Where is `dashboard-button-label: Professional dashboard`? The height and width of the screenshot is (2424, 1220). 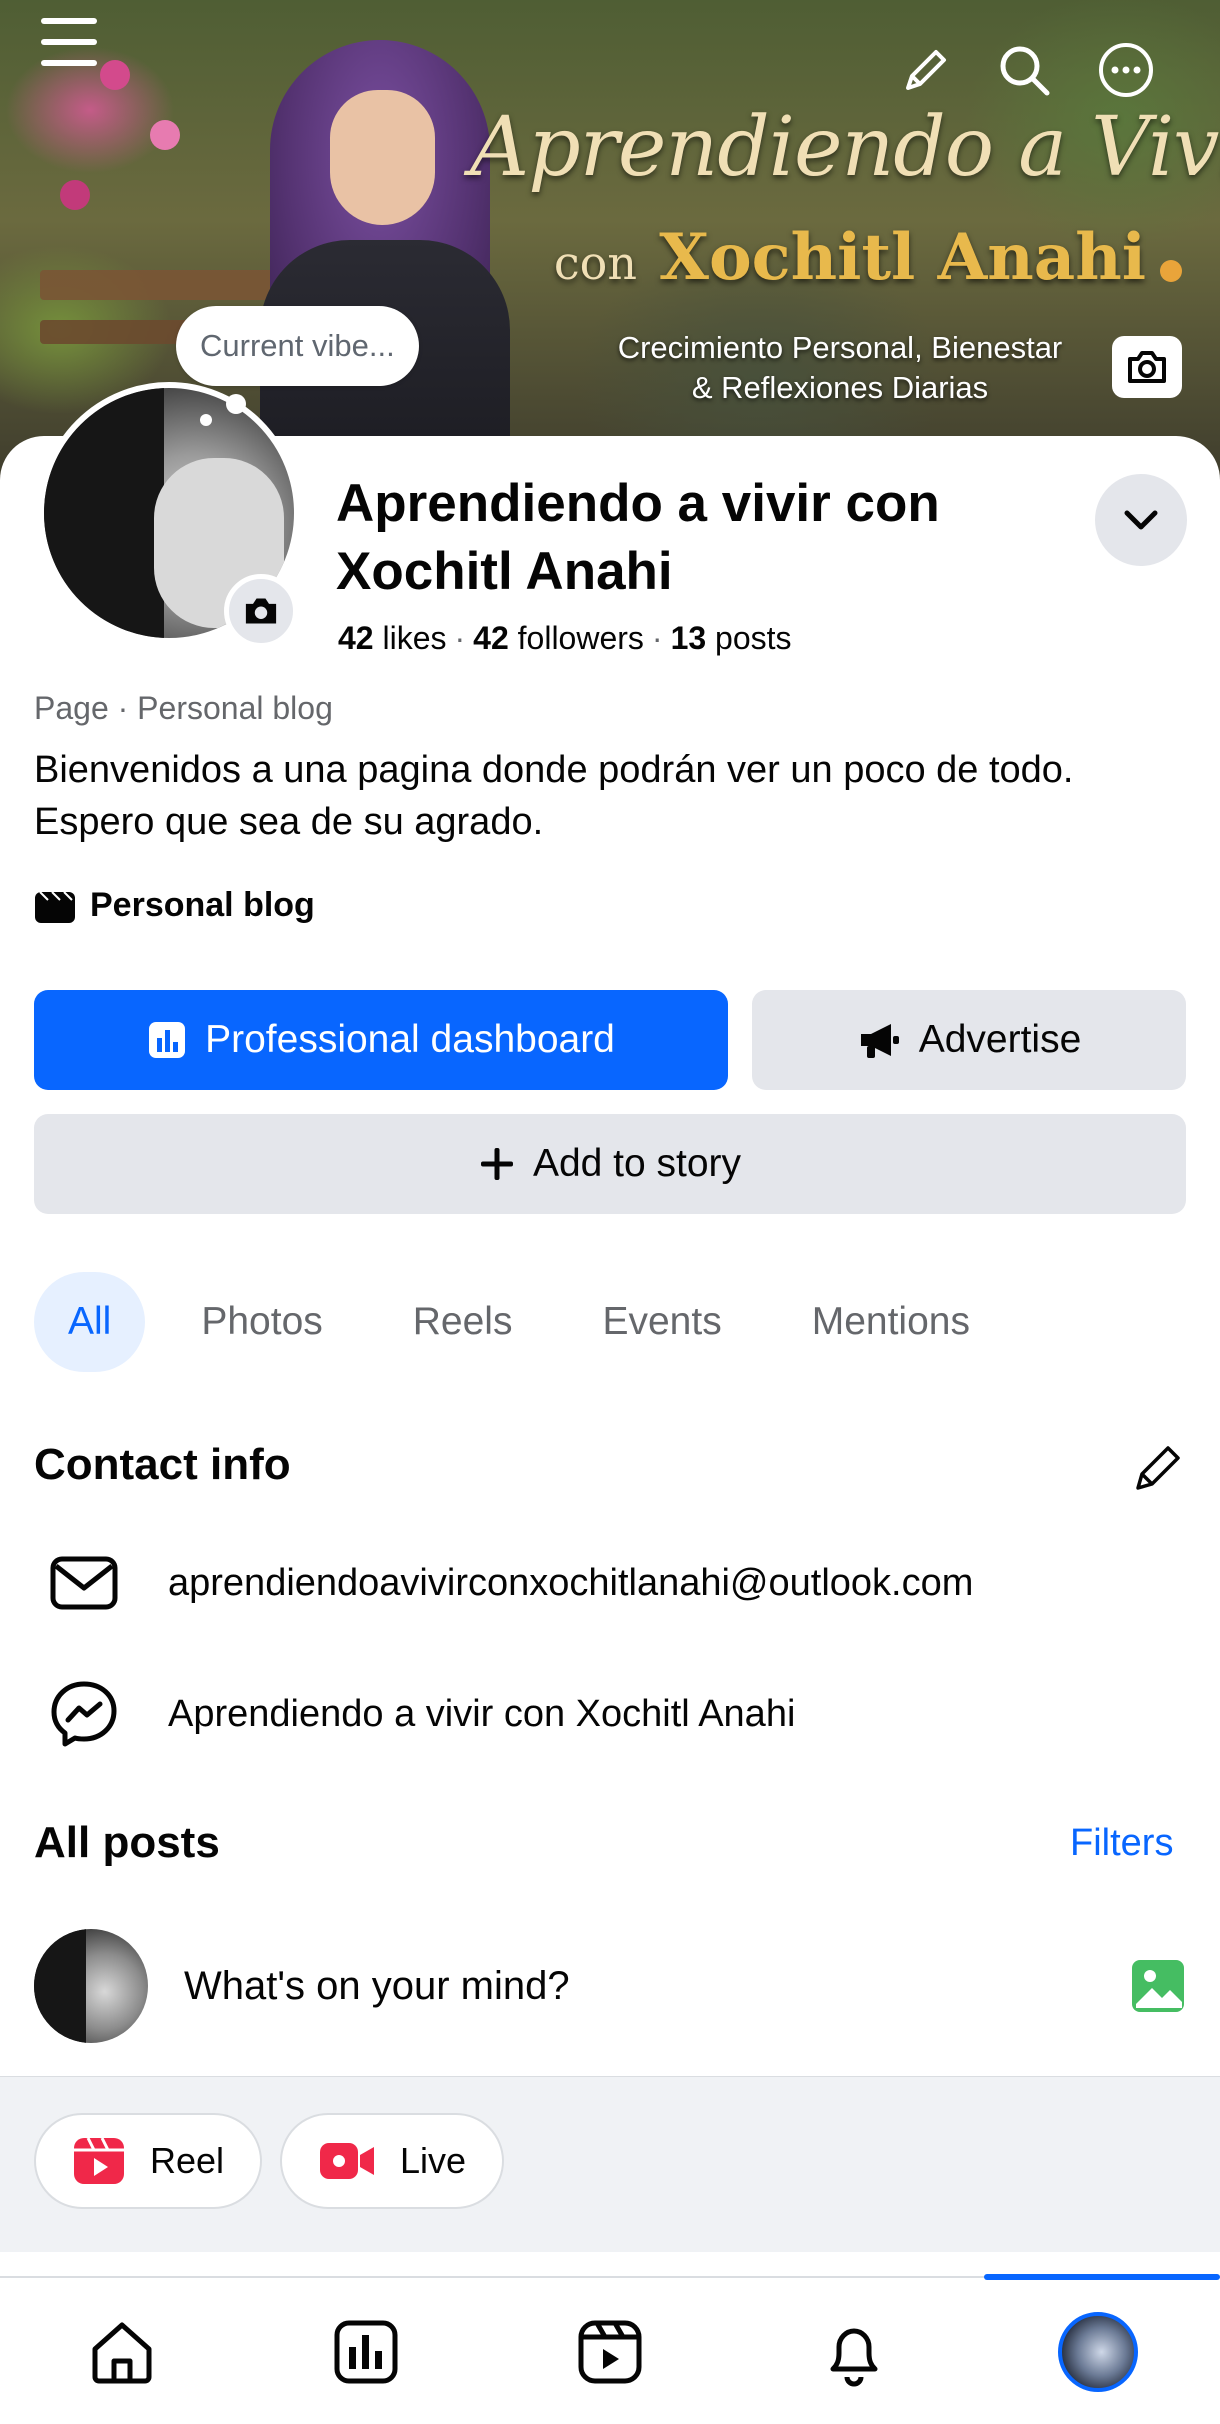
dashboard-button-label: Professional dashboard is located at coordinates (410, 1039).